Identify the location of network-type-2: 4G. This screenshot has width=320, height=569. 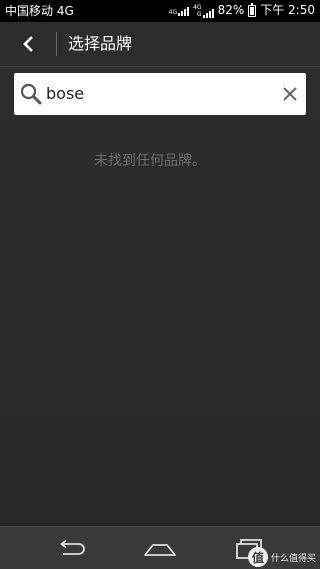
(197, 7).